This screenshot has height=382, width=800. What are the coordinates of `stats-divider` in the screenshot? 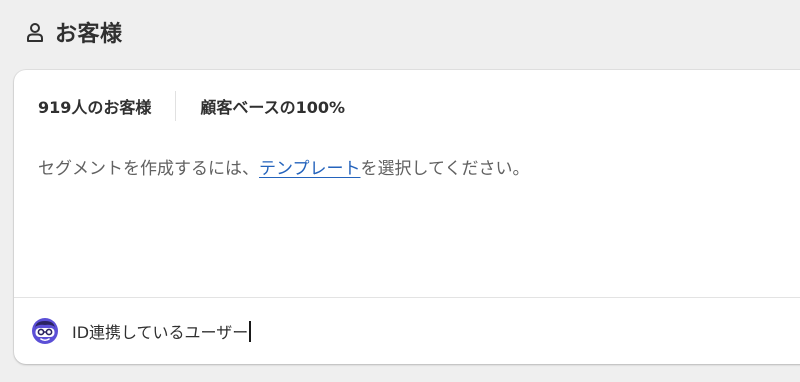 It's located at (176, 106).